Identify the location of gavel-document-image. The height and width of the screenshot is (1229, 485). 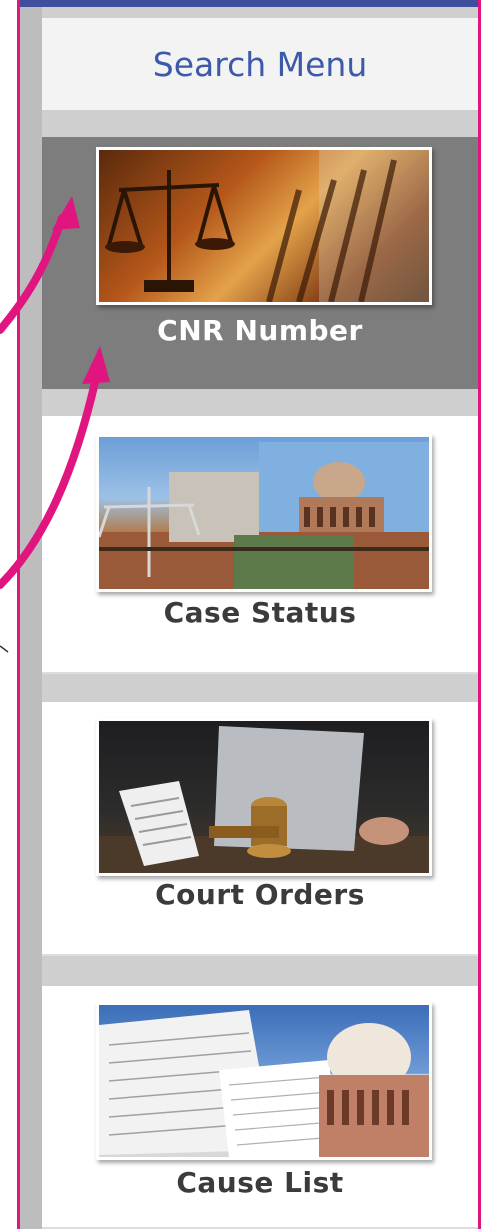
(264, 797).